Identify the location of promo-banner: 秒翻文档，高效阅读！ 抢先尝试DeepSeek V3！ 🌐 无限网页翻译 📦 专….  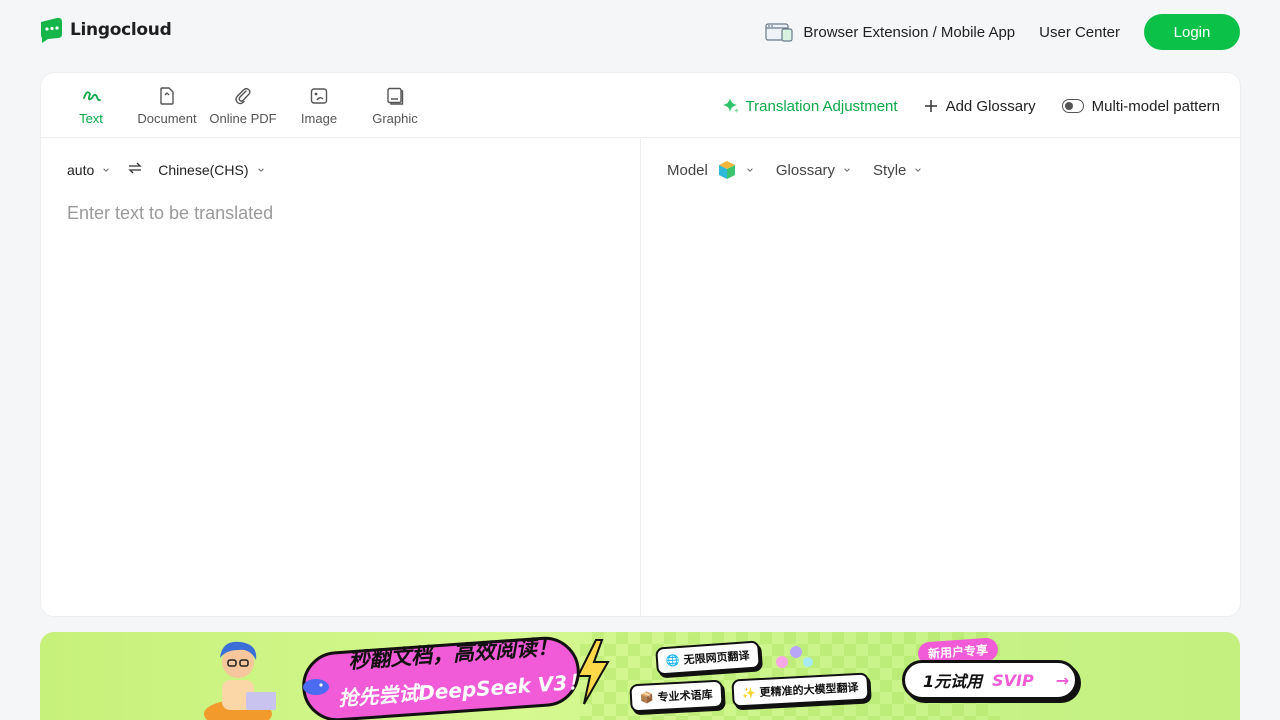
(640, 676).